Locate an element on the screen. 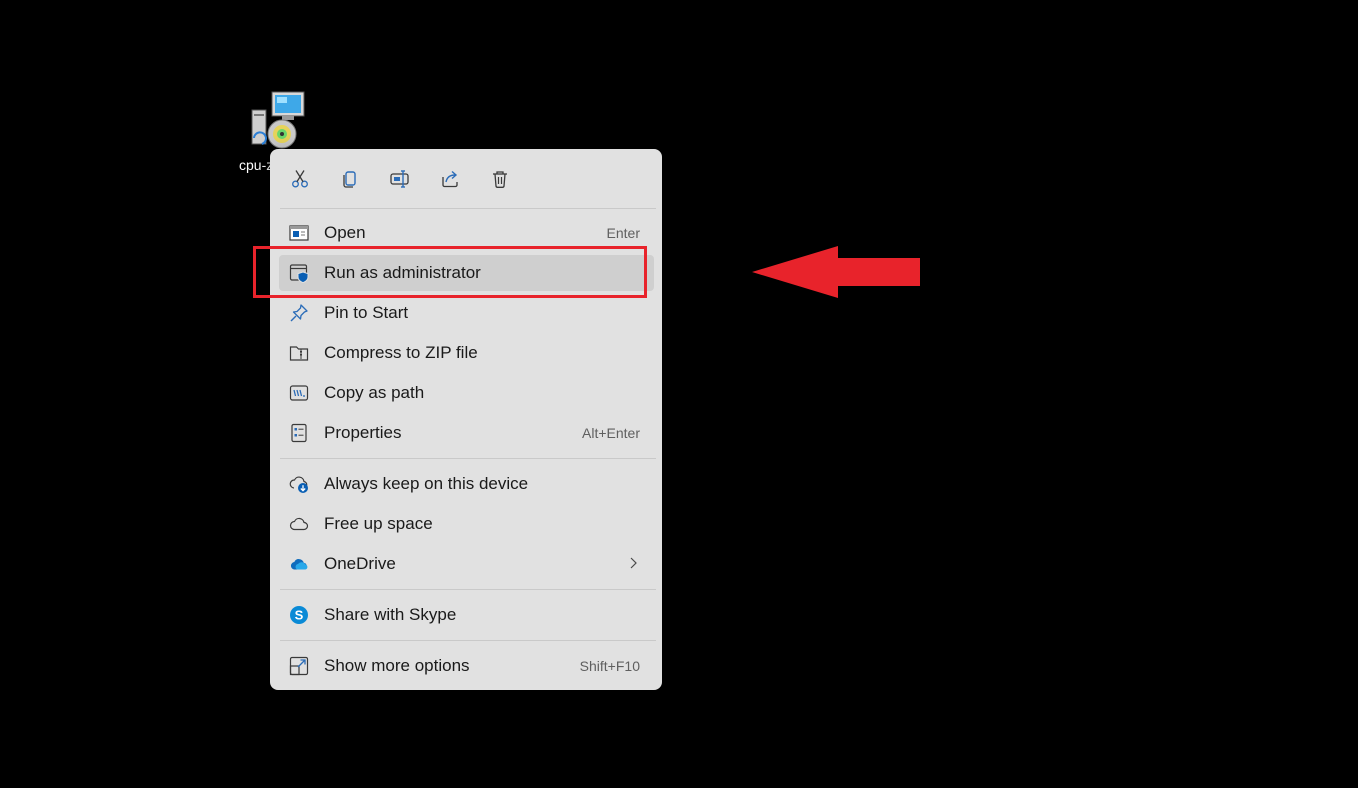 The width and height of the screenshot is (1358, 788). menu-item-label: OneDrive is located at coordinates (360, 563).